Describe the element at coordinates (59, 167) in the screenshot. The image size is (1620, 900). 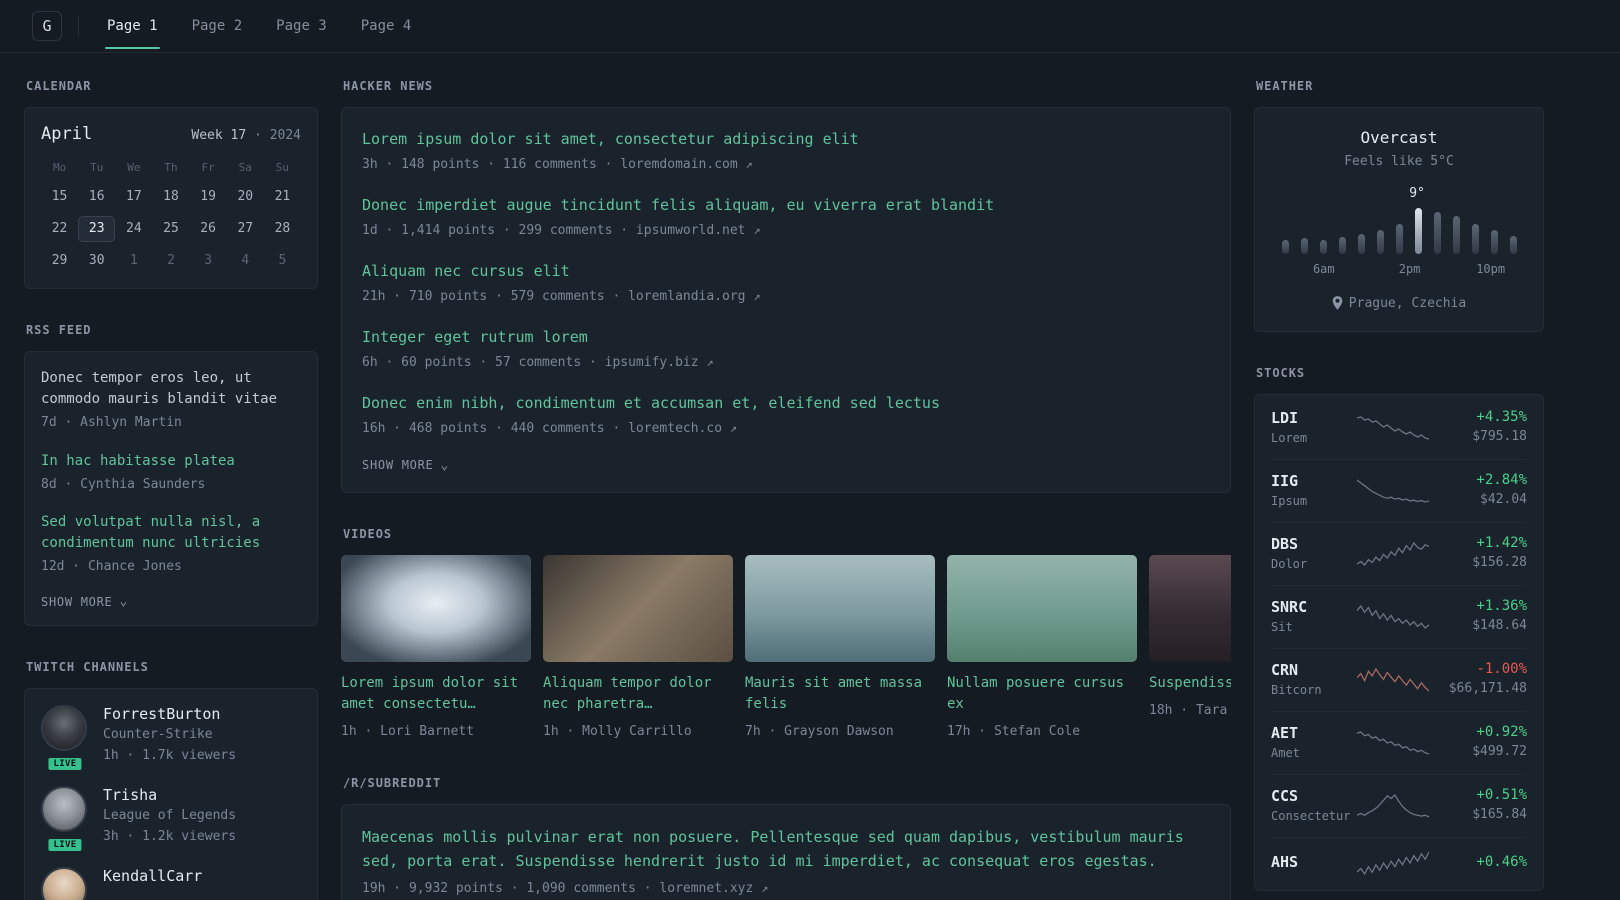
I see `calendar-weekday: Mo` at that location.